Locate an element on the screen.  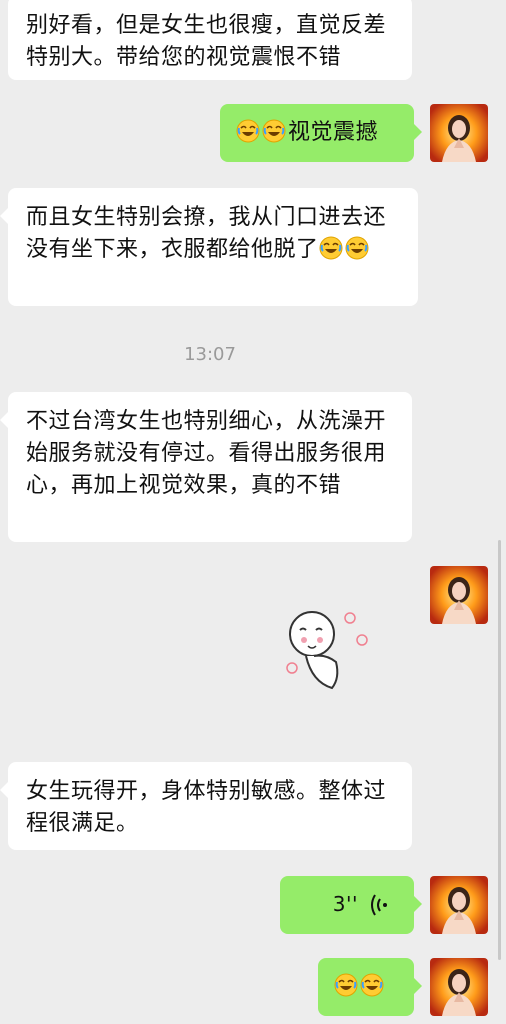
message-bubble-incoming: 而且女生特别会撩，我从门口进去还没有坐下来，衣服都给他脱了 is located at coordinates (209, 247).